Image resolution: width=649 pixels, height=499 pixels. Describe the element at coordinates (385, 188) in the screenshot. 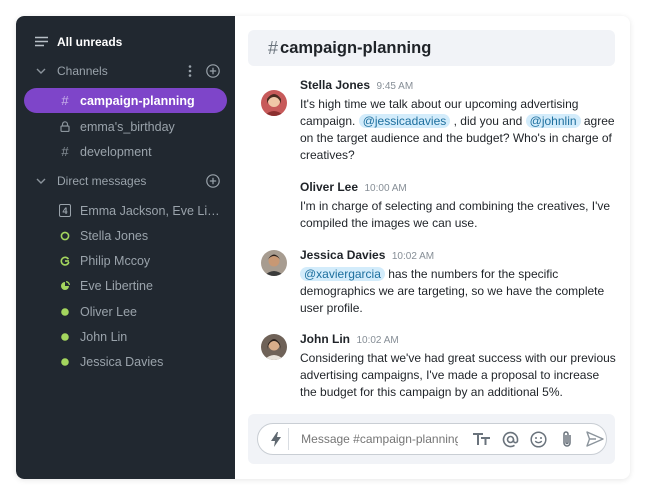

I see `message-time: 10:00 AM` at that location.